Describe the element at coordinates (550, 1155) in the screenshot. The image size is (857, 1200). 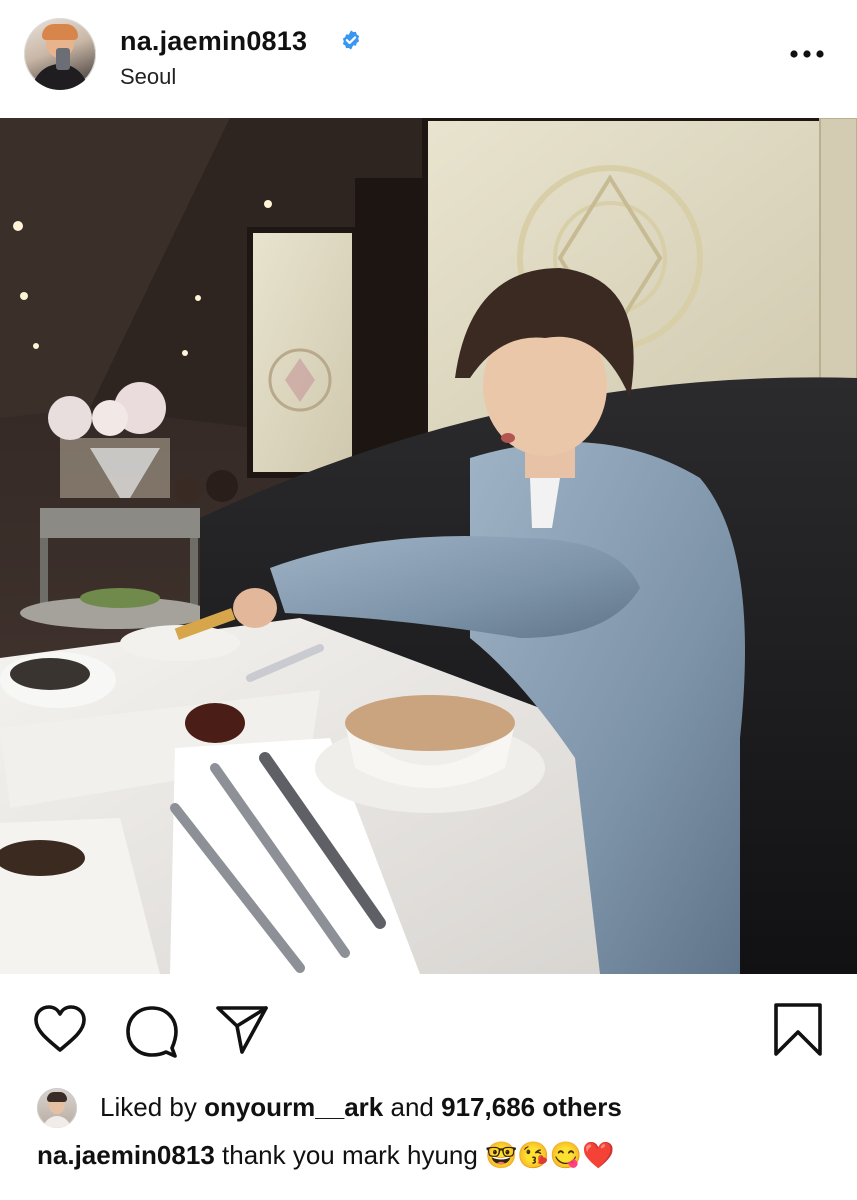
I see `caption-emojis: 🤓😘😋❤️` at that location.